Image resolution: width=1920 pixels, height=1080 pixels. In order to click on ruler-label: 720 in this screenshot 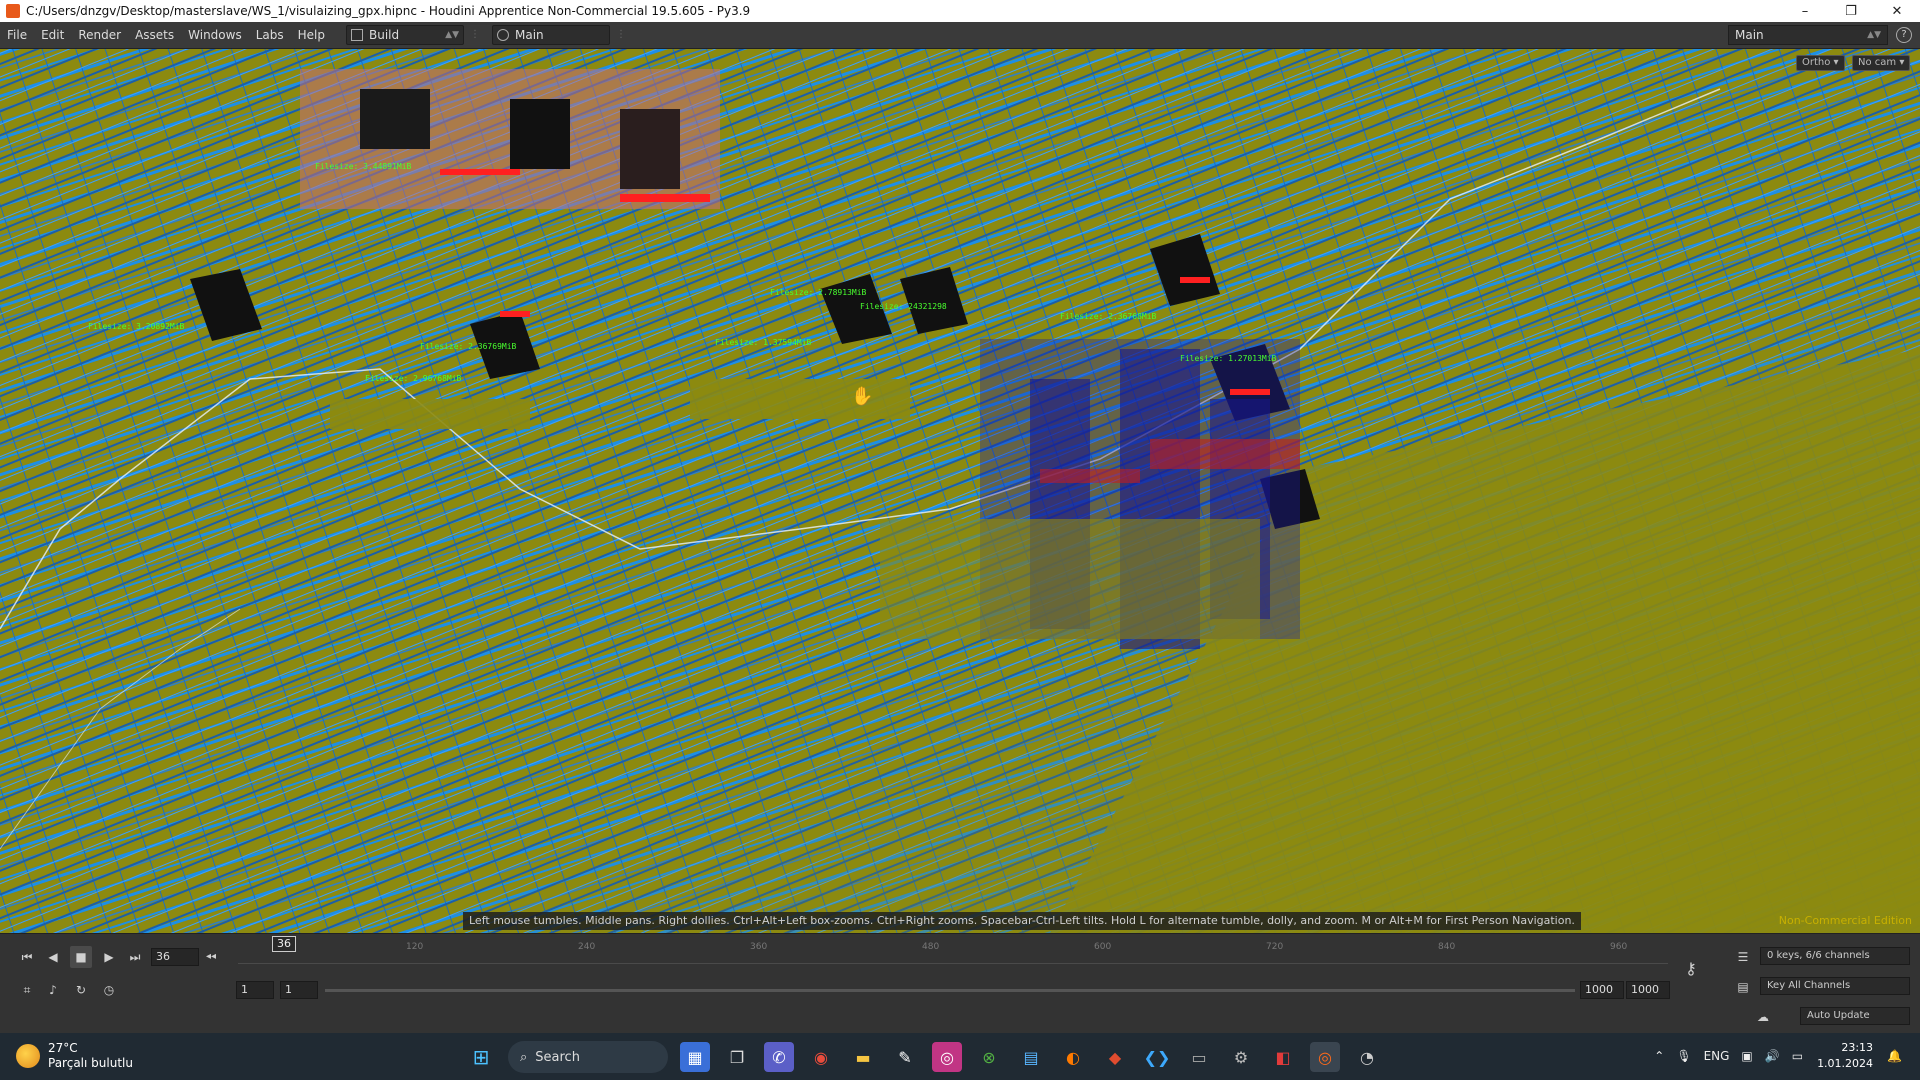, I will do `click(1275, 947)`.